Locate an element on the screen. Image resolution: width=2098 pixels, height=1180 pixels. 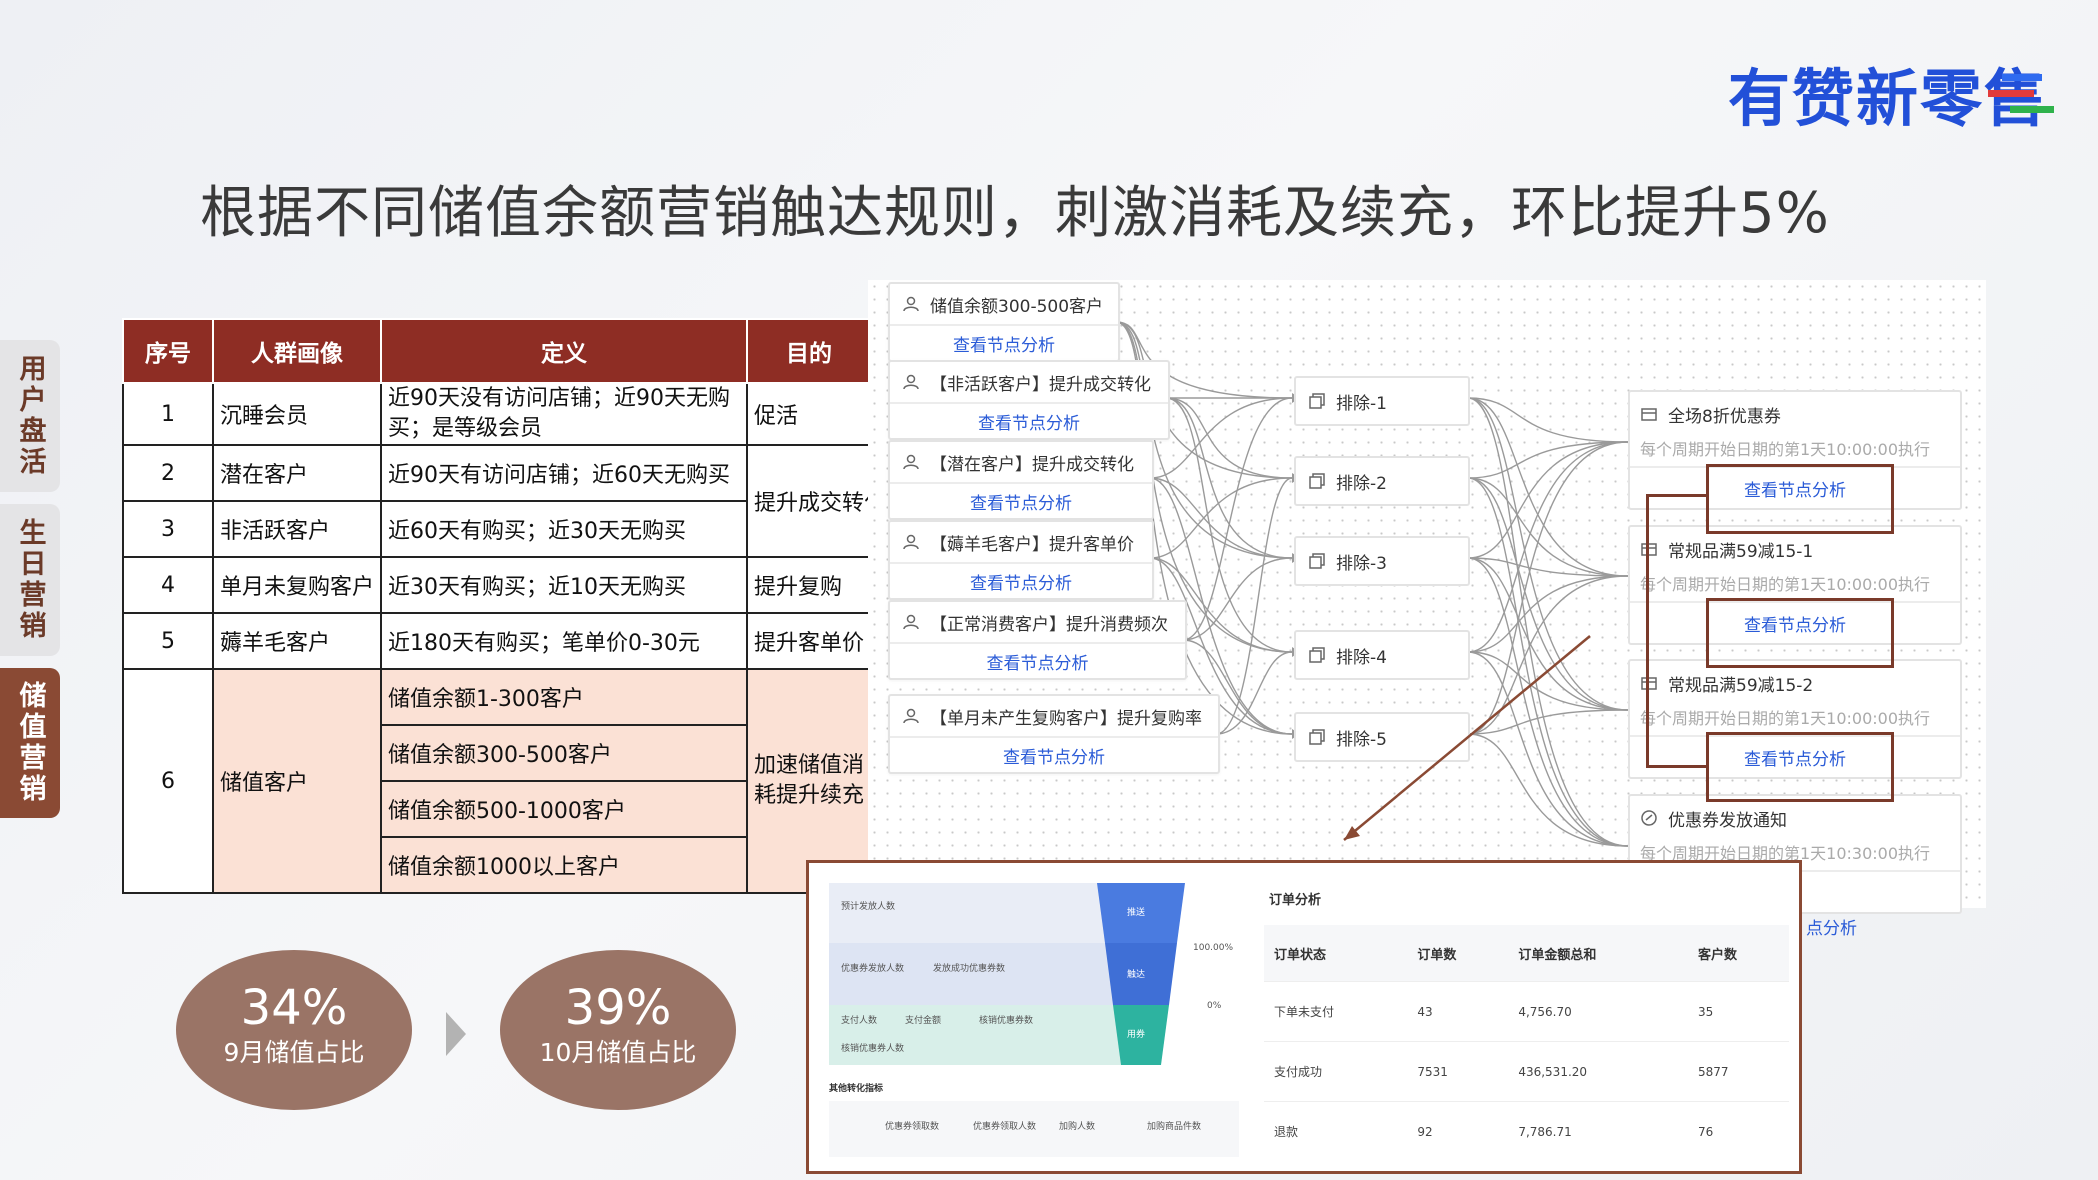
cell-definition: 储值余额300-500客户 is located at coordinates (564, 753).